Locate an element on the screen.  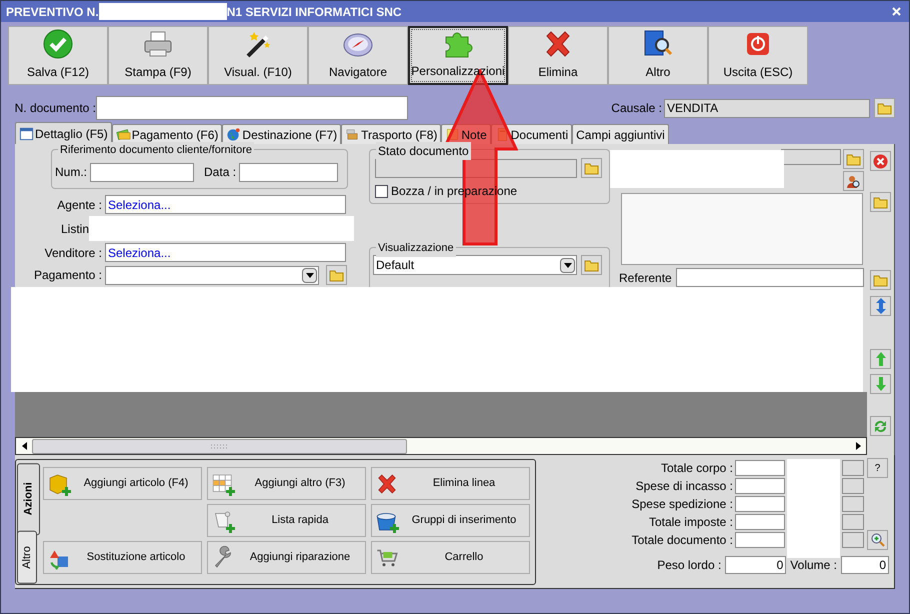
field-label: Pagamento : is located at coordinates (67, 275).